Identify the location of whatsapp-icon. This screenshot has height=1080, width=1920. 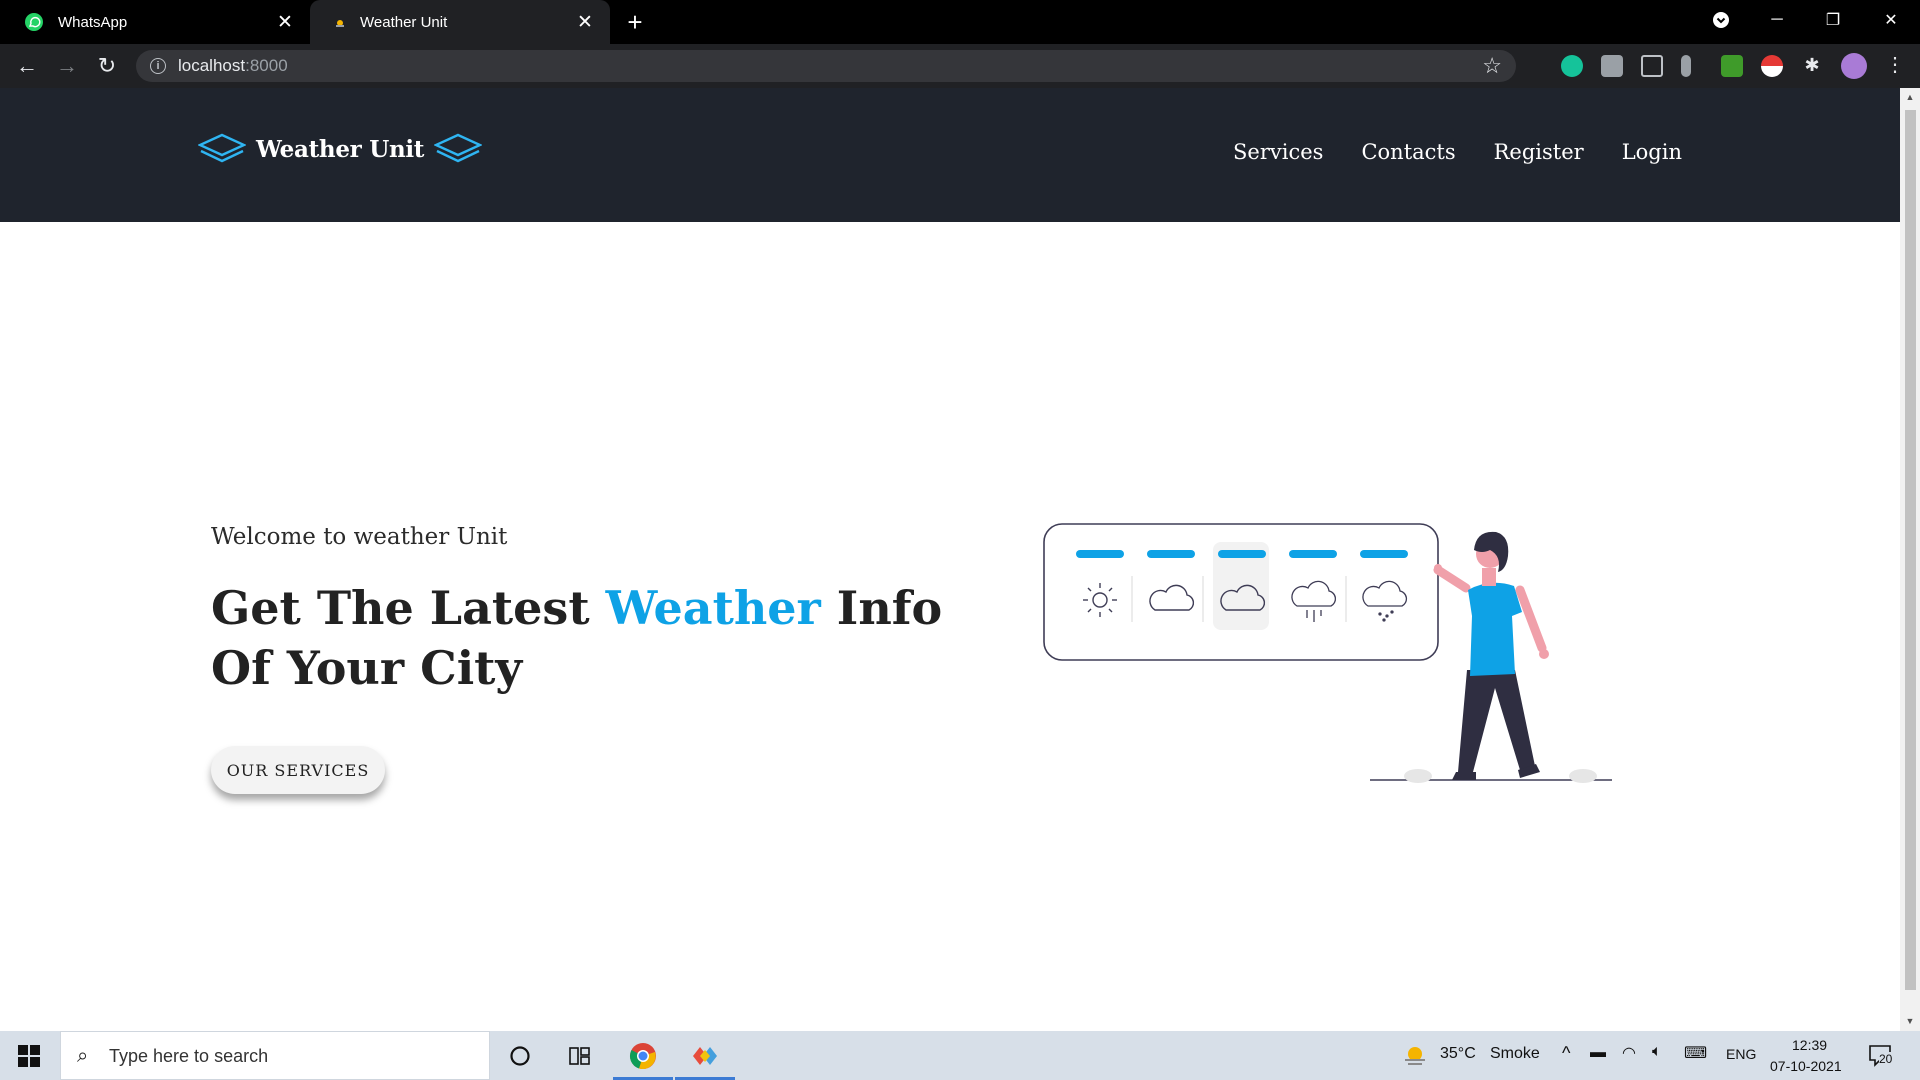
(34, 22).